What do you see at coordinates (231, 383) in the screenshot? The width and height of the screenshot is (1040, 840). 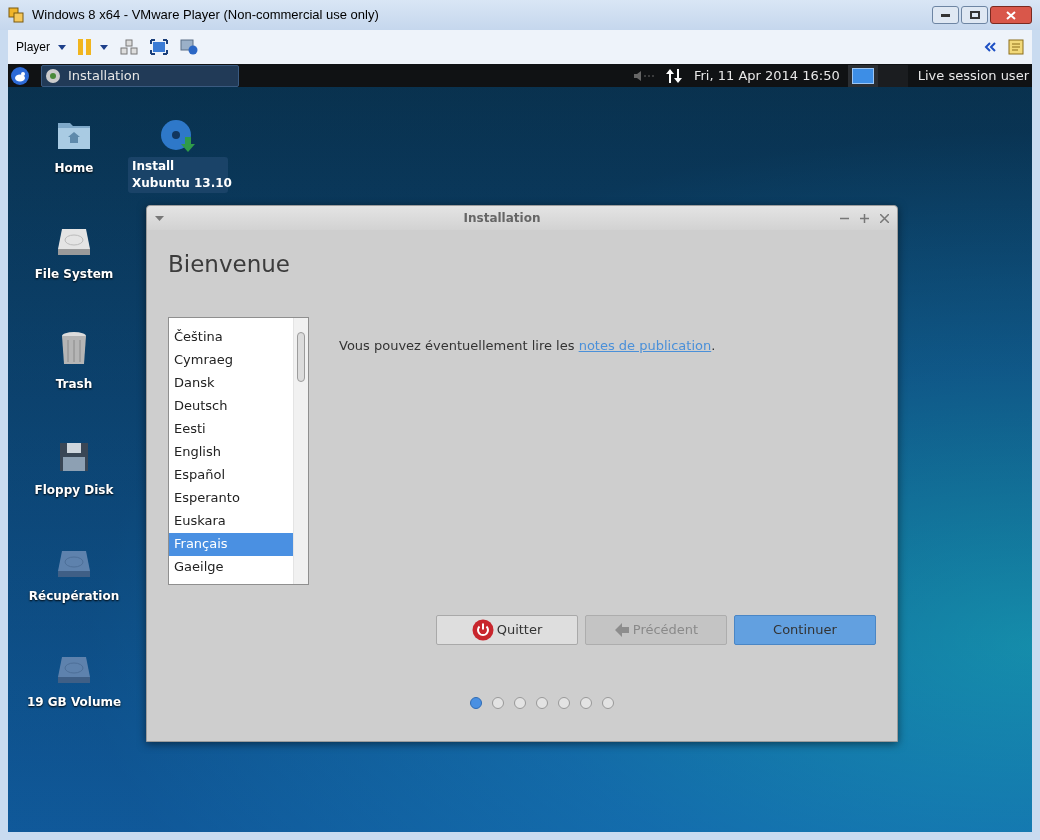 I see `language-item: Dansk` at bounding box center [231, 383].